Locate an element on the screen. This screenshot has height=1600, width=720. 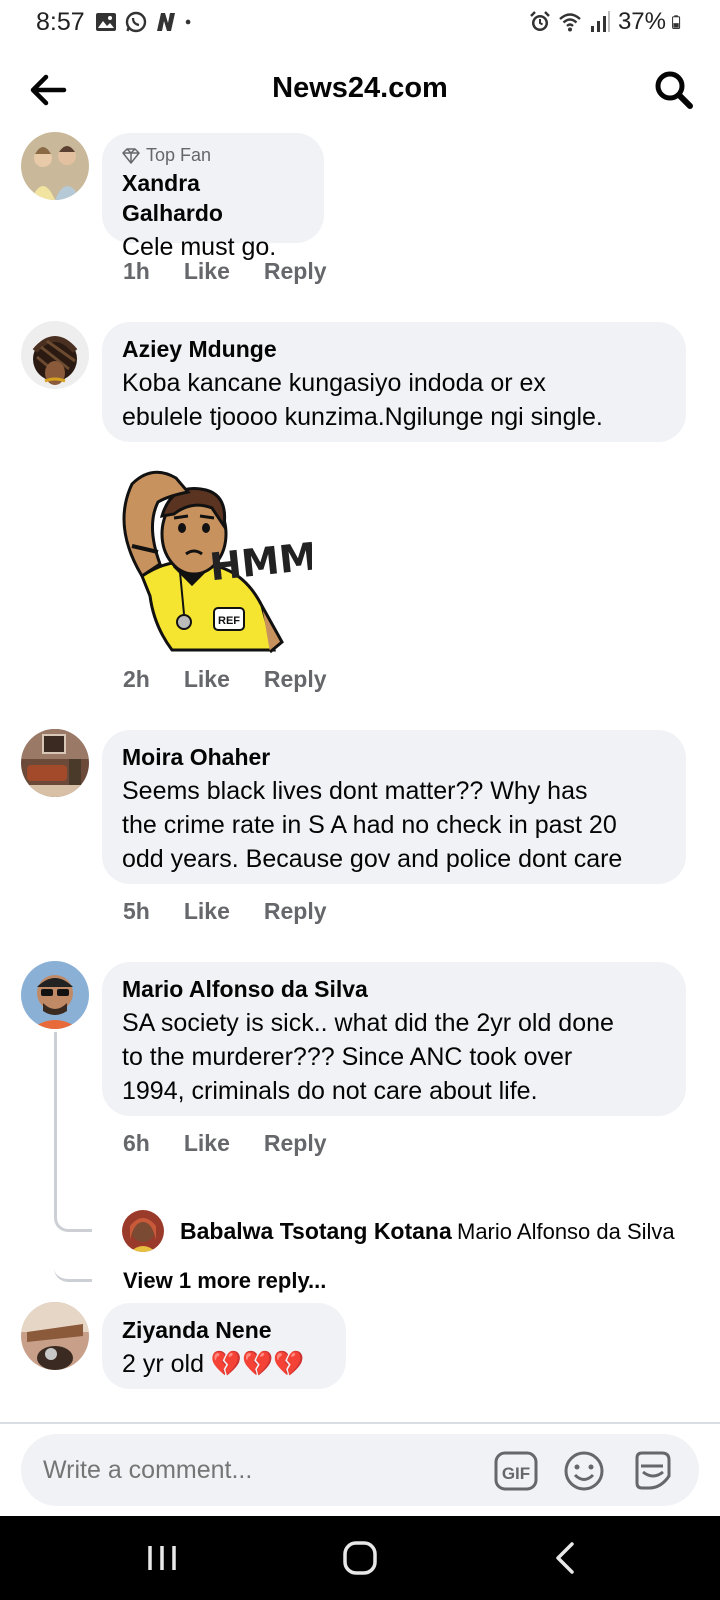
comment-author: Xandra Galhardo is located at coordinates (213, 198).